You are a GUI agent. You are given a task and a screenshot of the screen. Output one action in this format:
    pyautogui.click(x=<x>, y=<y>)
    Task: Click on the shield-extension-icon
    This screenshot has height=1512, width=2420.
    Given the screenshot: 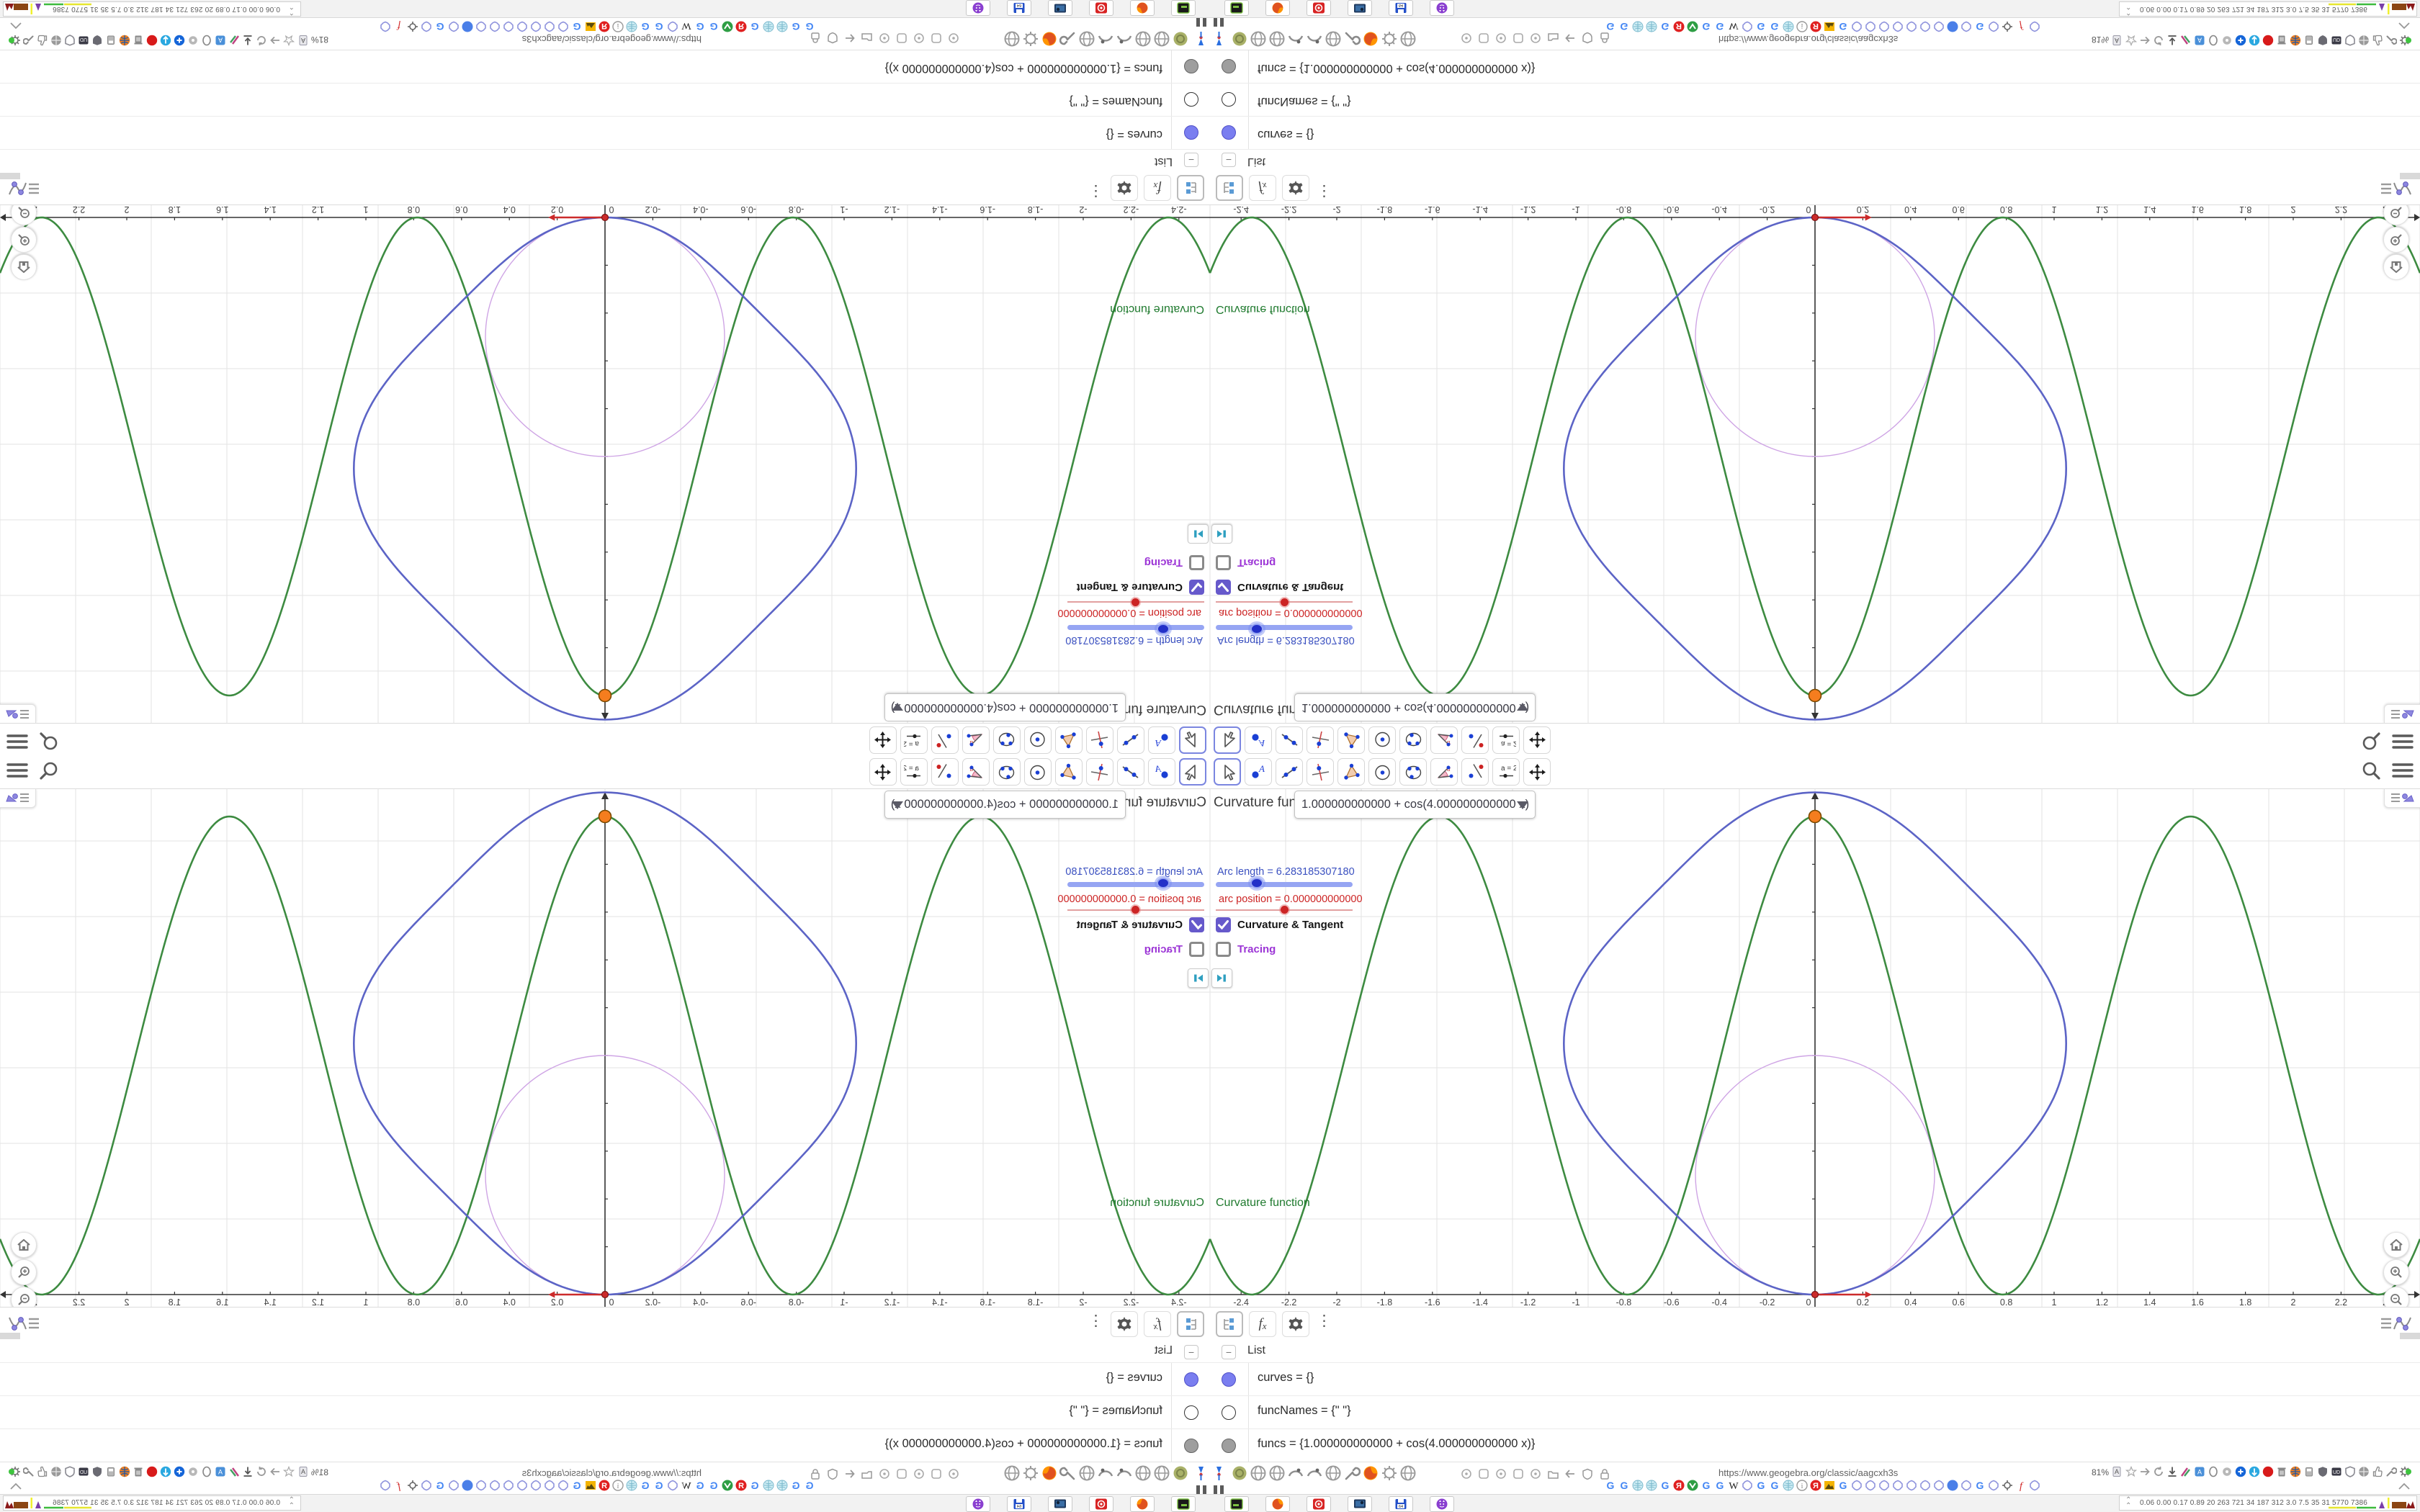 What is the action you would take?
    pyautogui.click(x=2323, y=1471)
    